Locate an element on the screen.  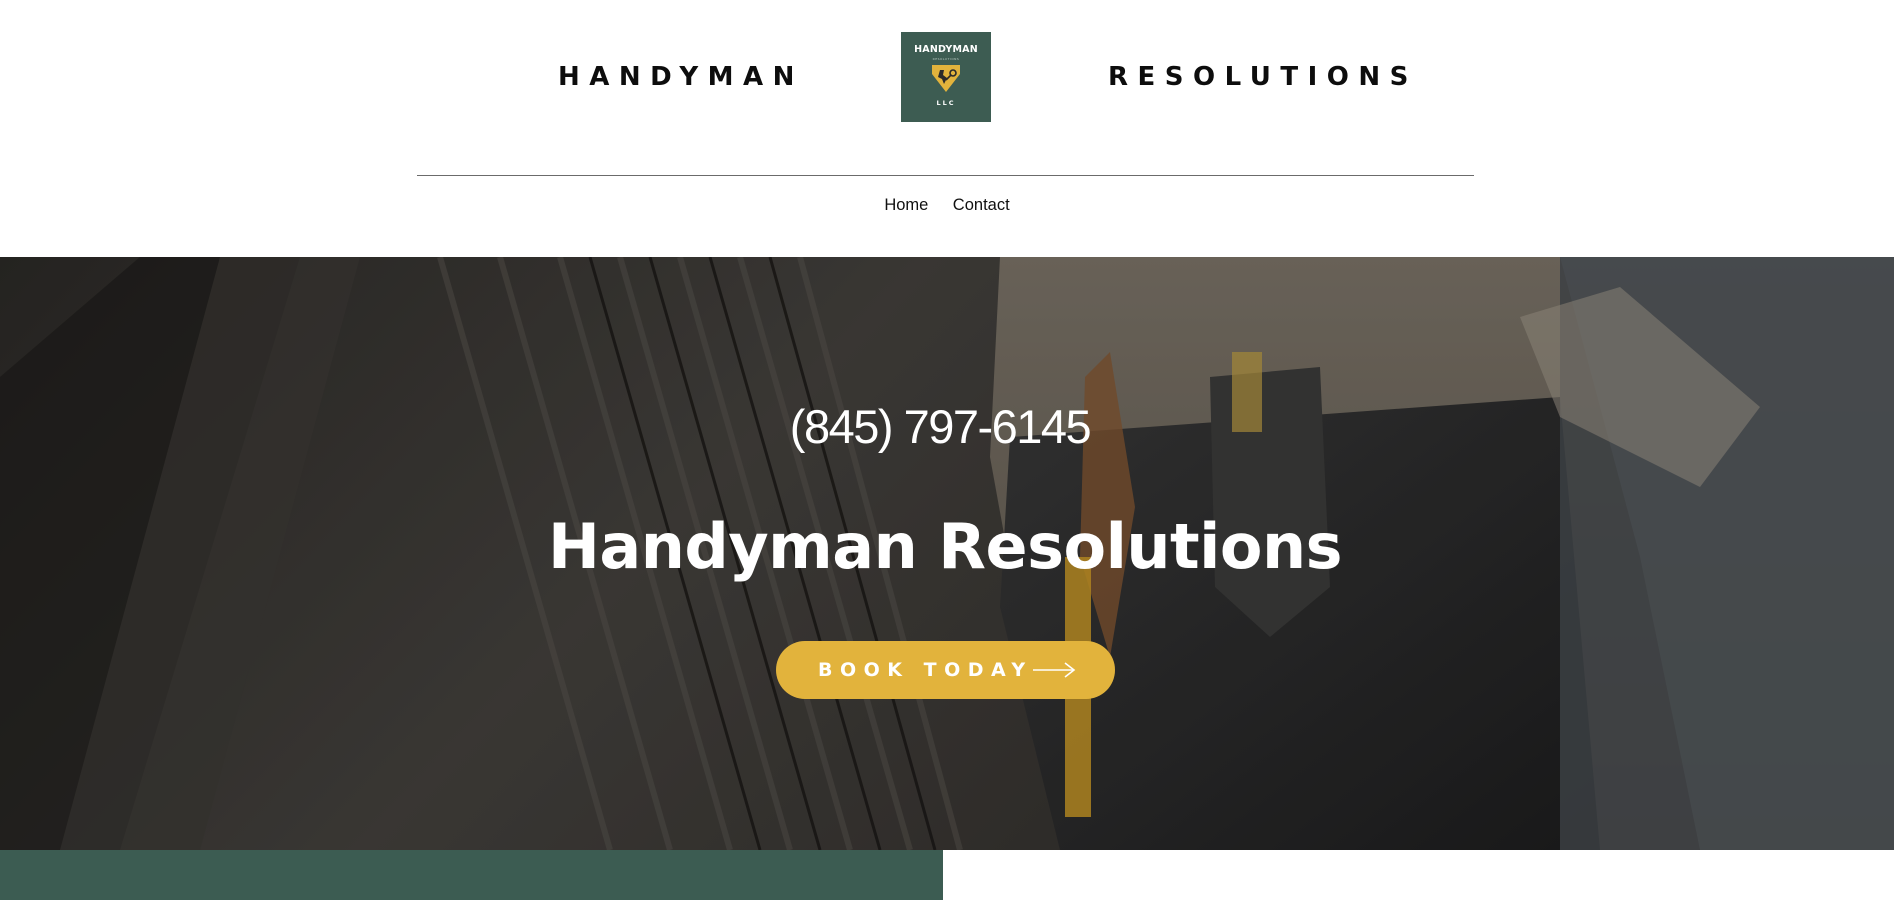
section-green-panel is located at coordinates (471, 875).